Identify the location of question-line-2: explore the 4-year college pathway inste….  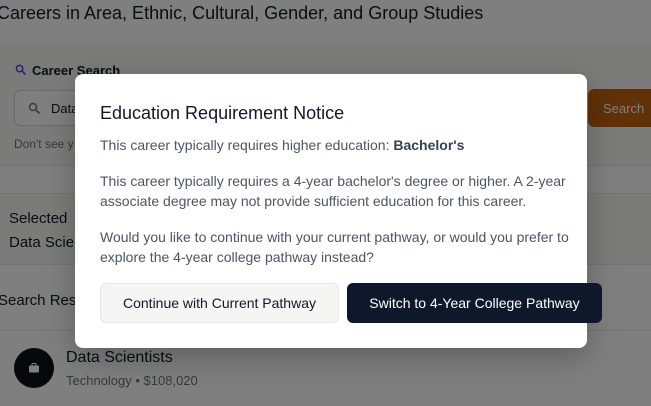
(237, 257).